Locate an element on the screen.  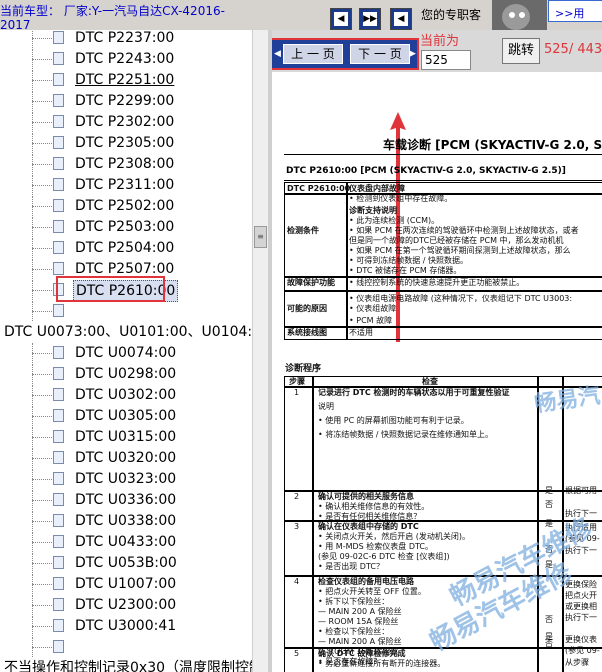
tree-item-label: DTC U0302:00 is located at coordinates (126, 395).